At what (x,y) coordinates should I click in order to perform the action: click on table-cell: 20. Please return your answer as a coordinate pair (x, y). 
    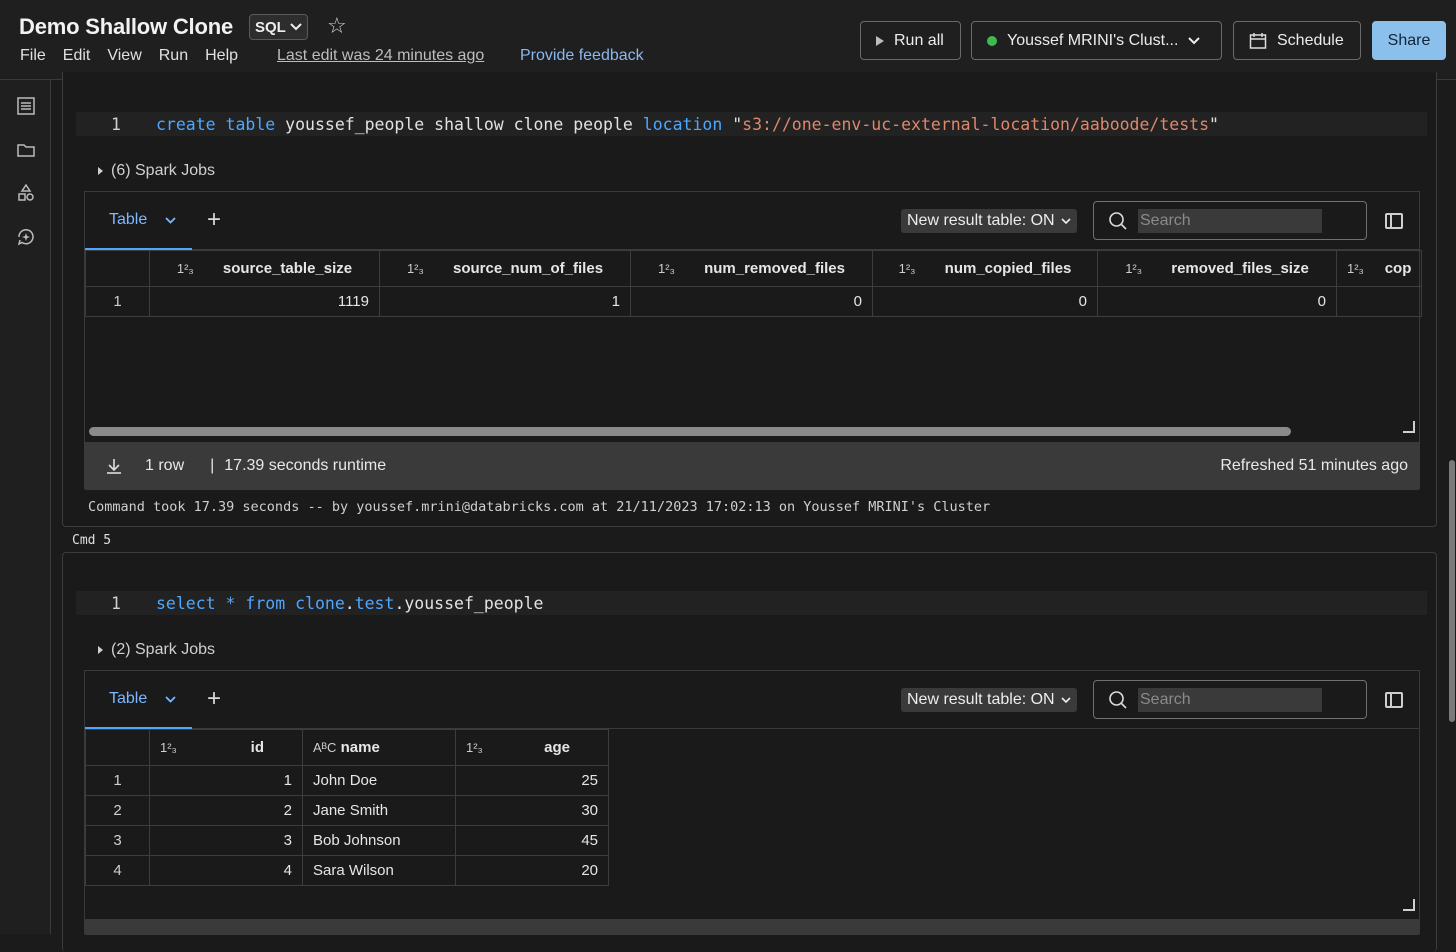
    Looking at the image, I should click on (532, 870).